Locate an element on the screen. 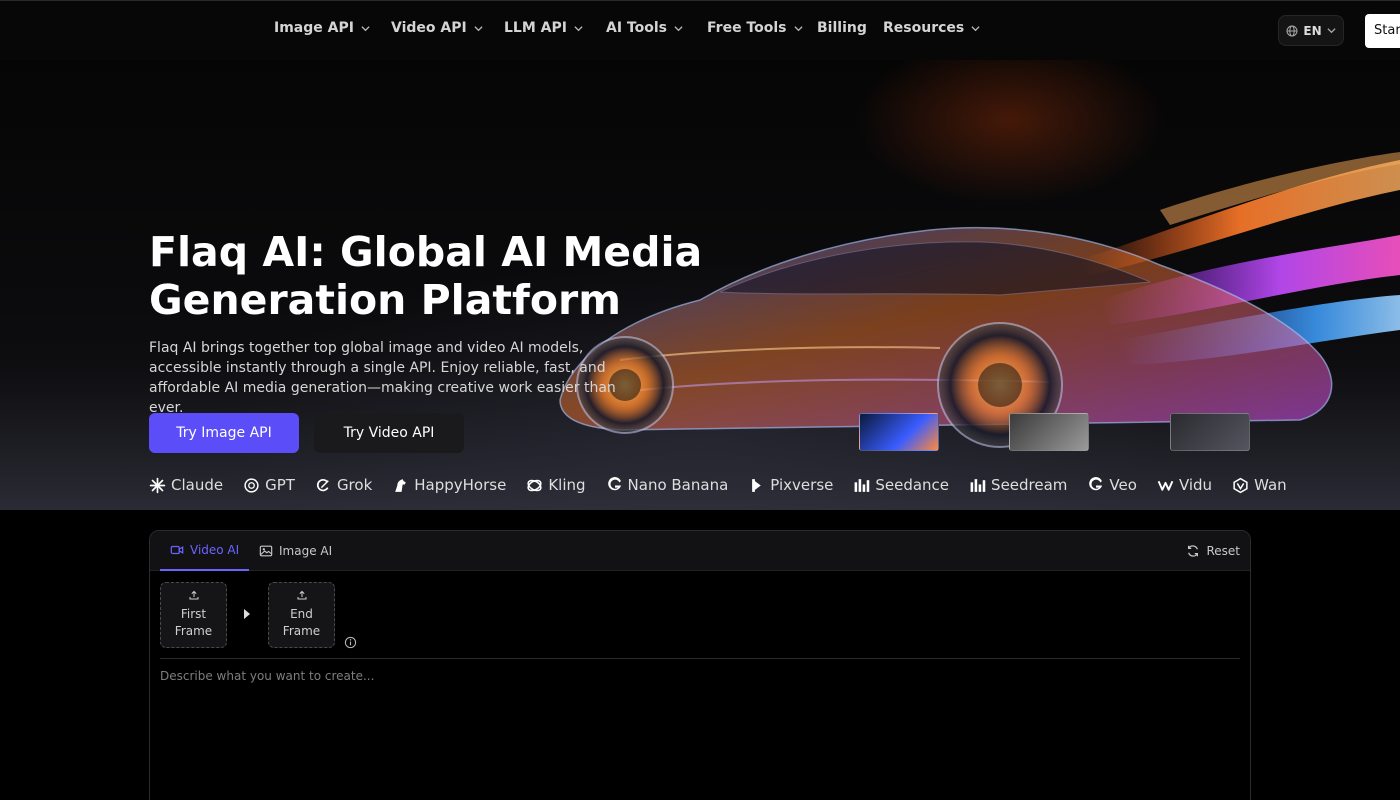  vidu-icon is located at coordinates (1165, 485).